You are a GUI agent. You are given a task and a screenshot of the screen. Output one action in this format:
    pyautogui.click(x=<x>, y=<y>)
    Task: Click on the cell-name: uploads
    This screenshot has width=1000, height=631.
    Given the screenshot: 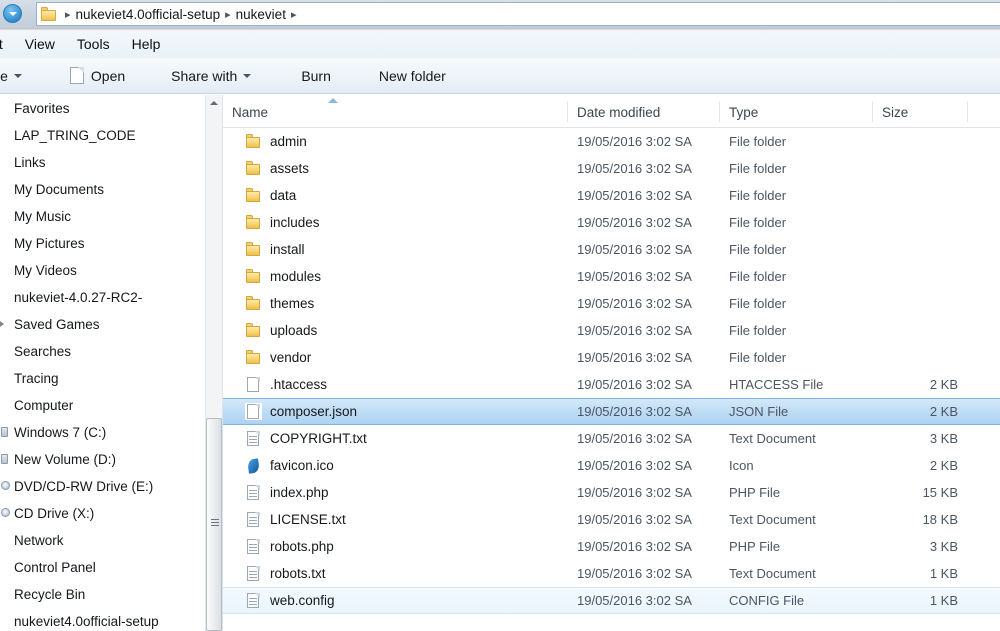 What is the action you would take?
    pyautogui.click(x=395, y=330)
    